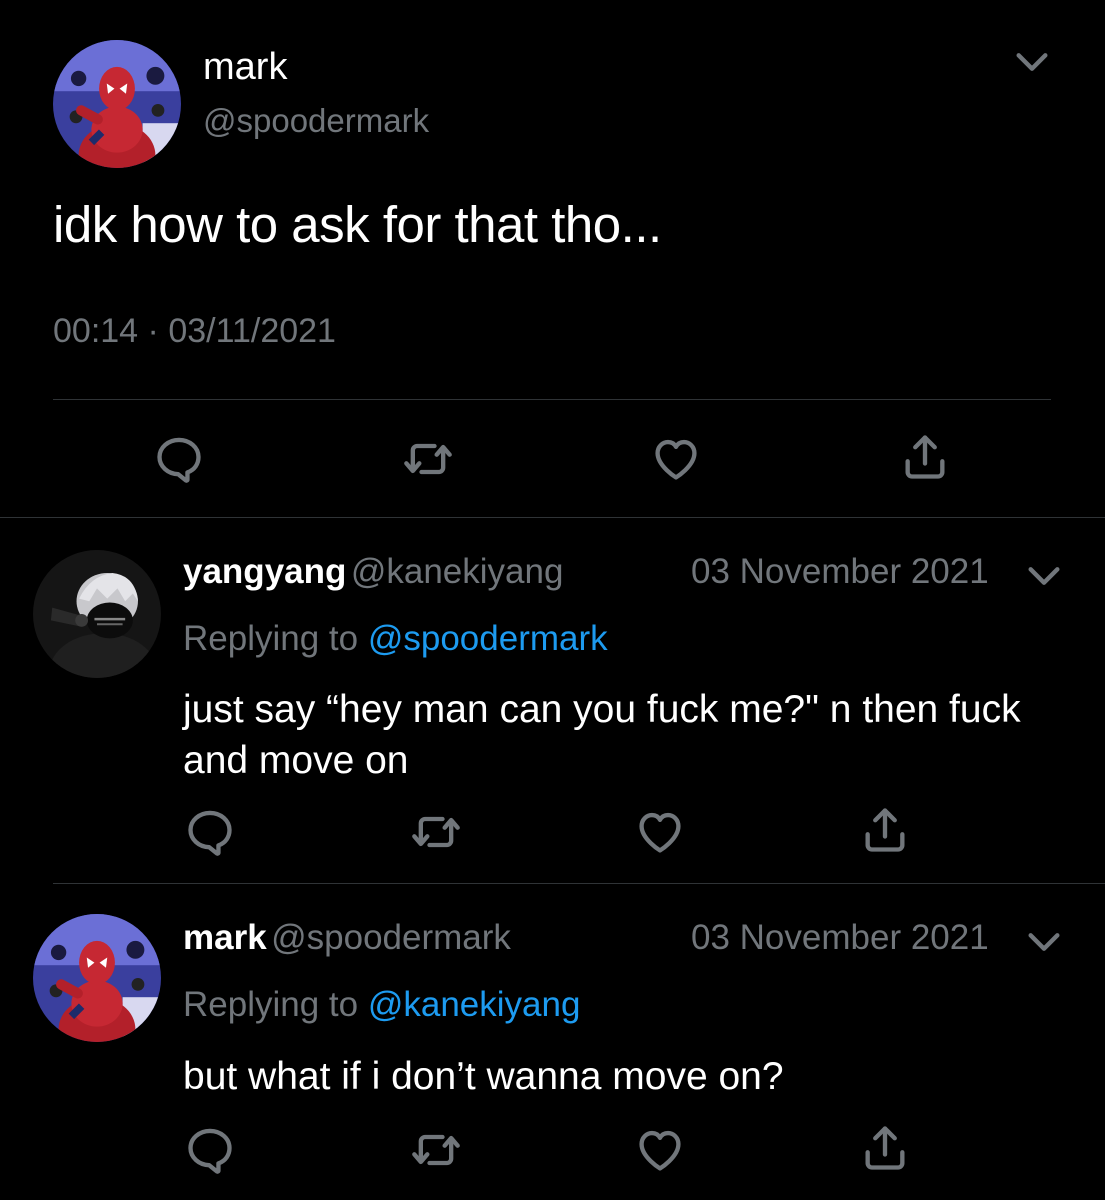  Describe the element at coordinates (488, 638) in the screenshot. I see `replying-to-link: @spoodermark` at that location.